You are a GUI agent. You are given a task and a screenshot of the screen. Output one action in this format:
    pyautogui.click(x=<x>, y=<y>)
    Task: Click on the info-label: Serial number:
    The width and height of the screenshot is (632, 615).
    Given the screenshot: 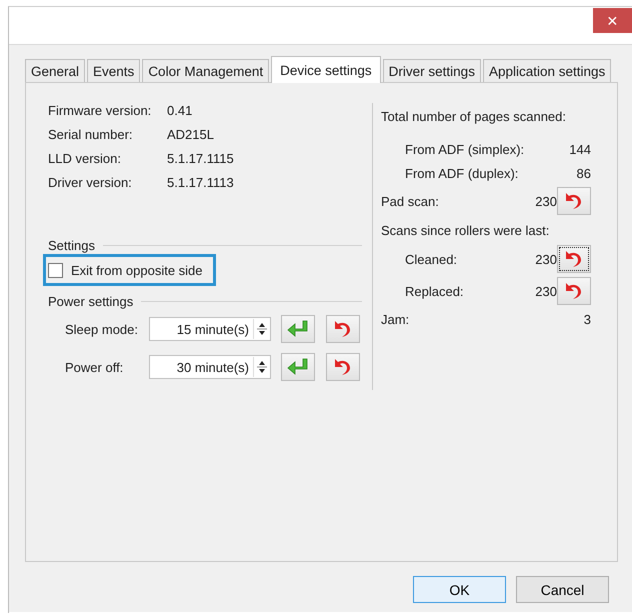 What is the action you would take?
    pyautogui.click(x=91, y=135)
    